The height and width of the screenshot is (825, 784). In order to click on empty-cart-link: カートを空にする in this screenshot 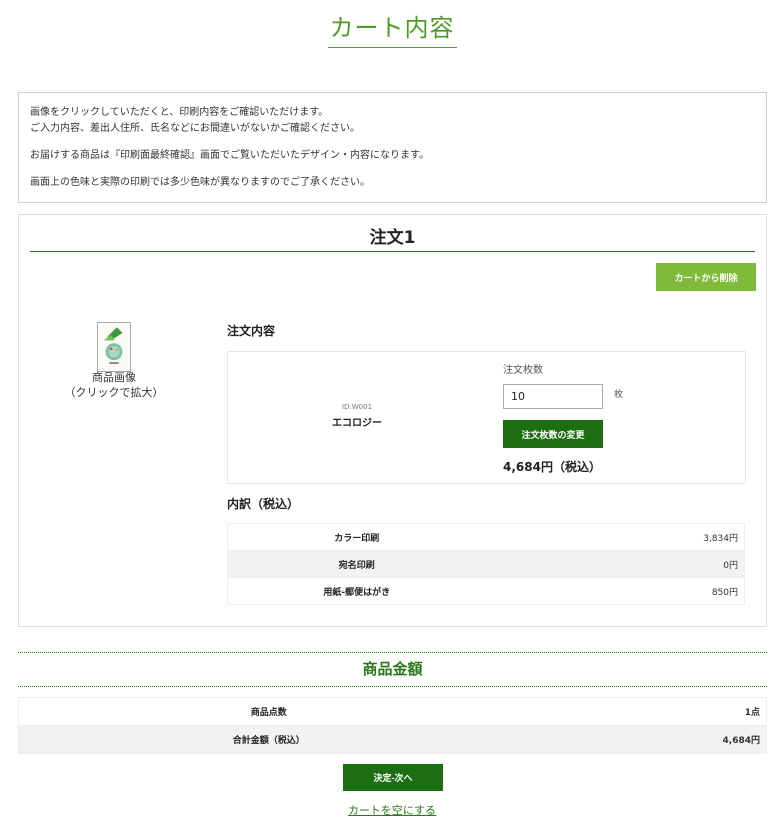, I will do `click(392, 810)`.